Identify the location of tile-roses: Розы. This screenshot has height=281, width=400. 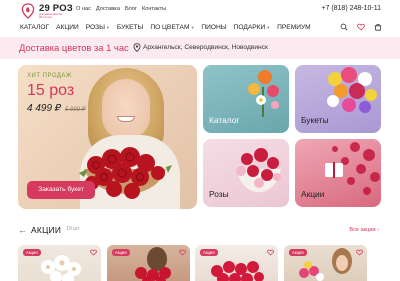
(246, 173).